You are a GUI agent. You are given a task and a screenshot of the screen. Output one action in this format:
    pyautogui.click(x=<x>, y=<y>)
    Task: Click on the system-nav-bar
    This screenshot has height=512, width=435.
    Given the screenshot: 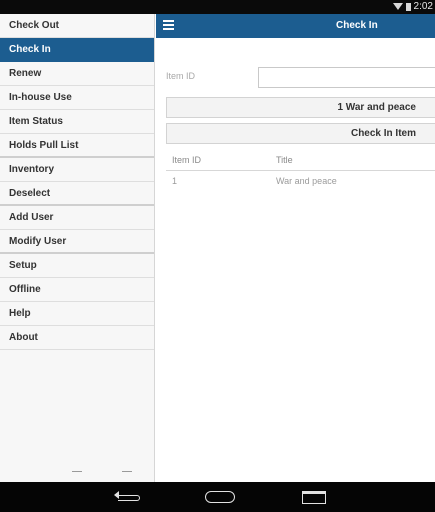 What is the action you would take?
    pyautogui.click(x=217, y=497)
    